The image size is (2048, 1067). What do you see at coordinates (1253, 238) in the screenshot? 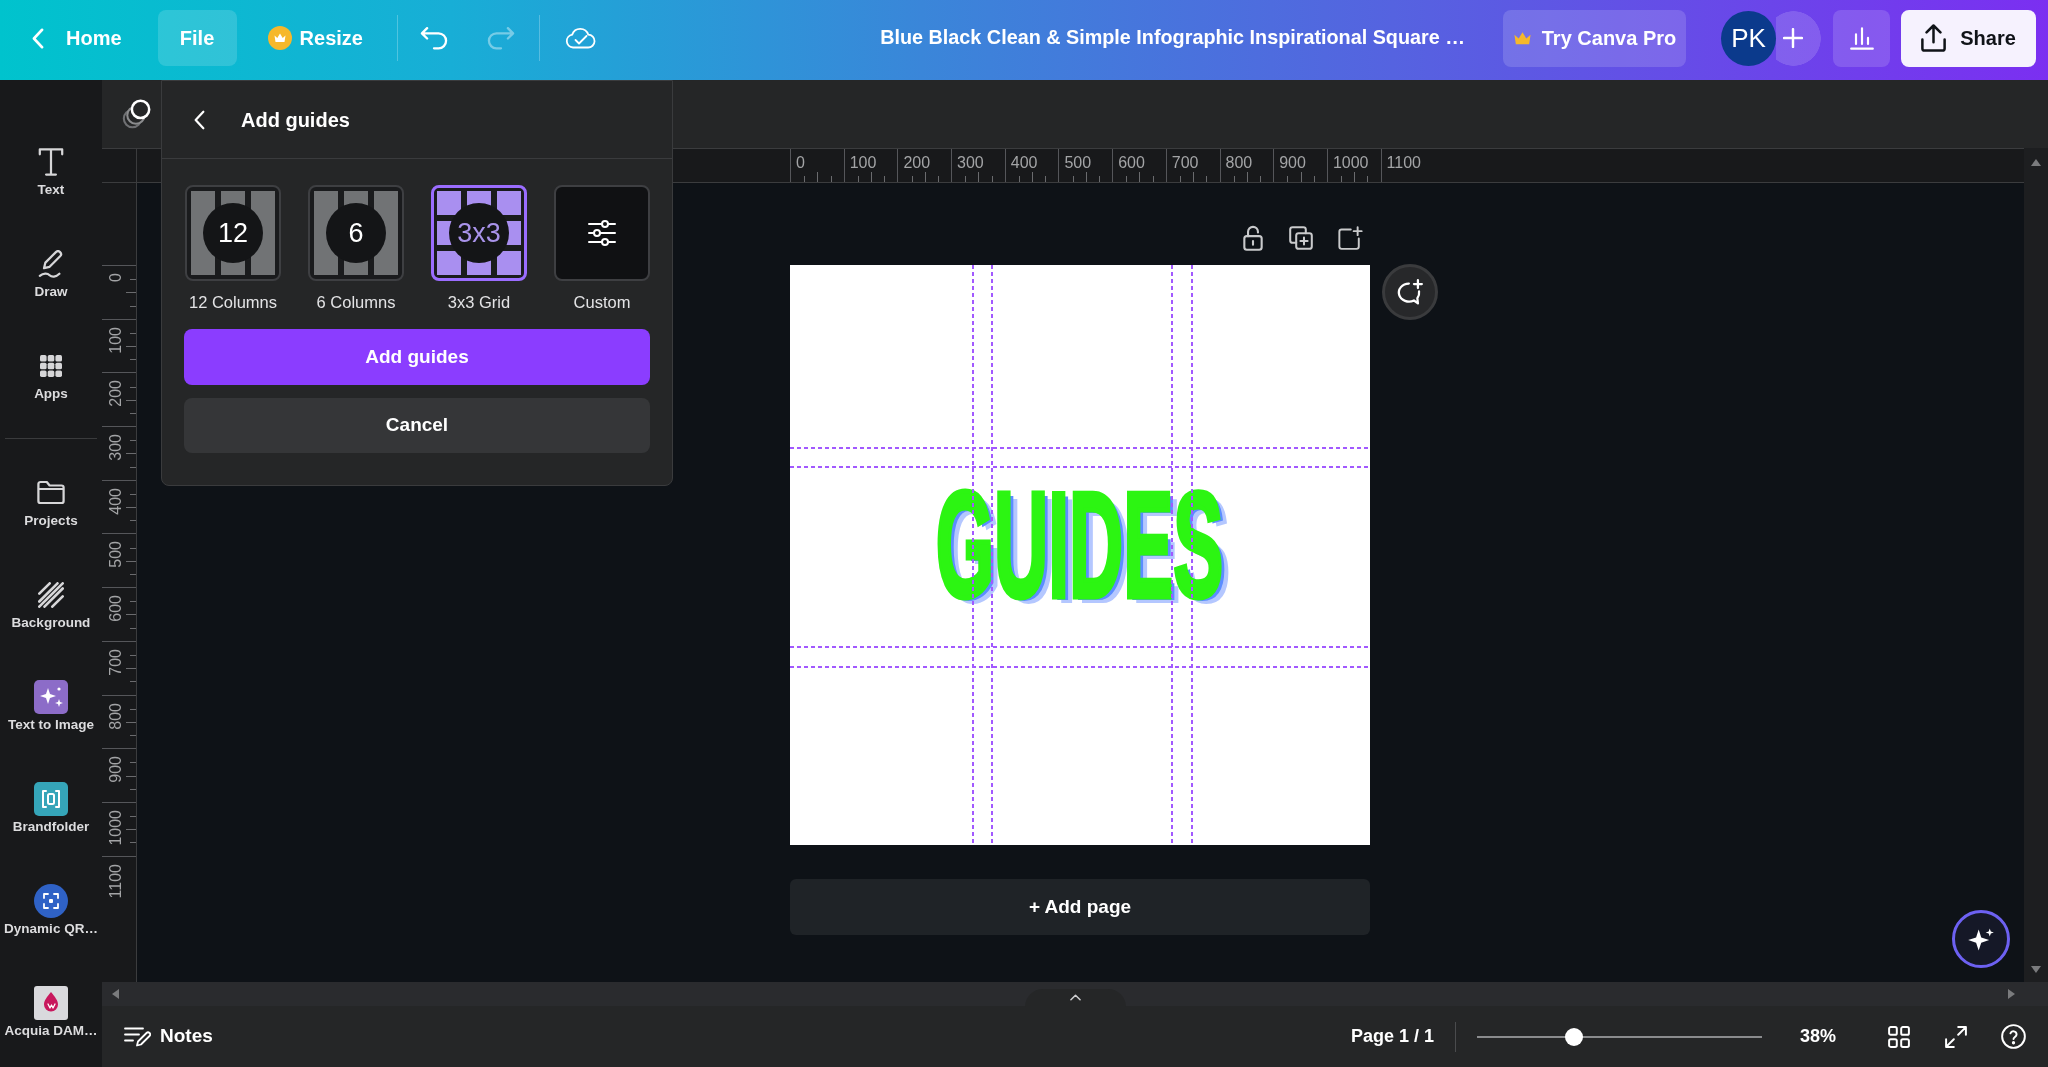
I see `lock-icon` at bounding box center [1253, 238].